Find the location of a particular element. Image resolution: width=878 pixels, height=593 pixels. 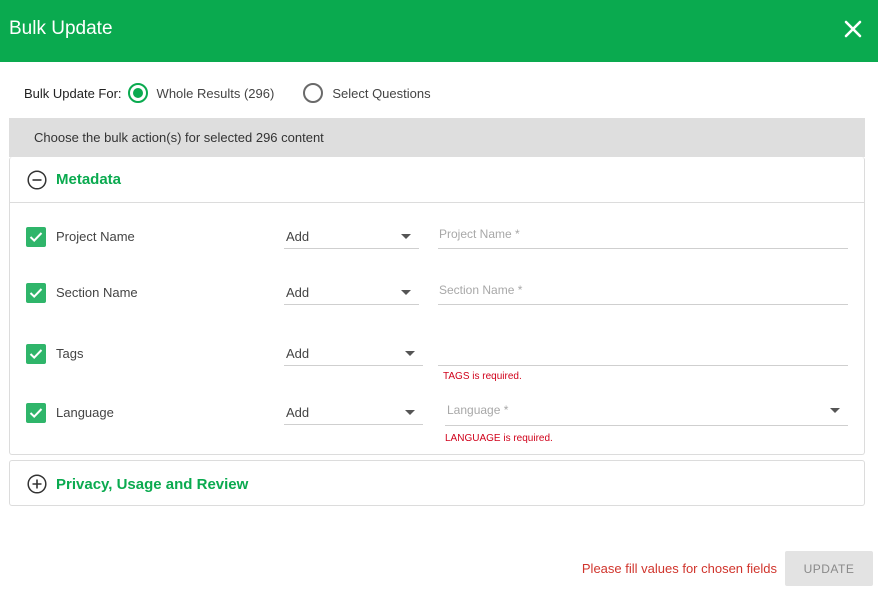

metadata-row-tags: Tags Add TAGS is required. is located at coordinates (438, 361).